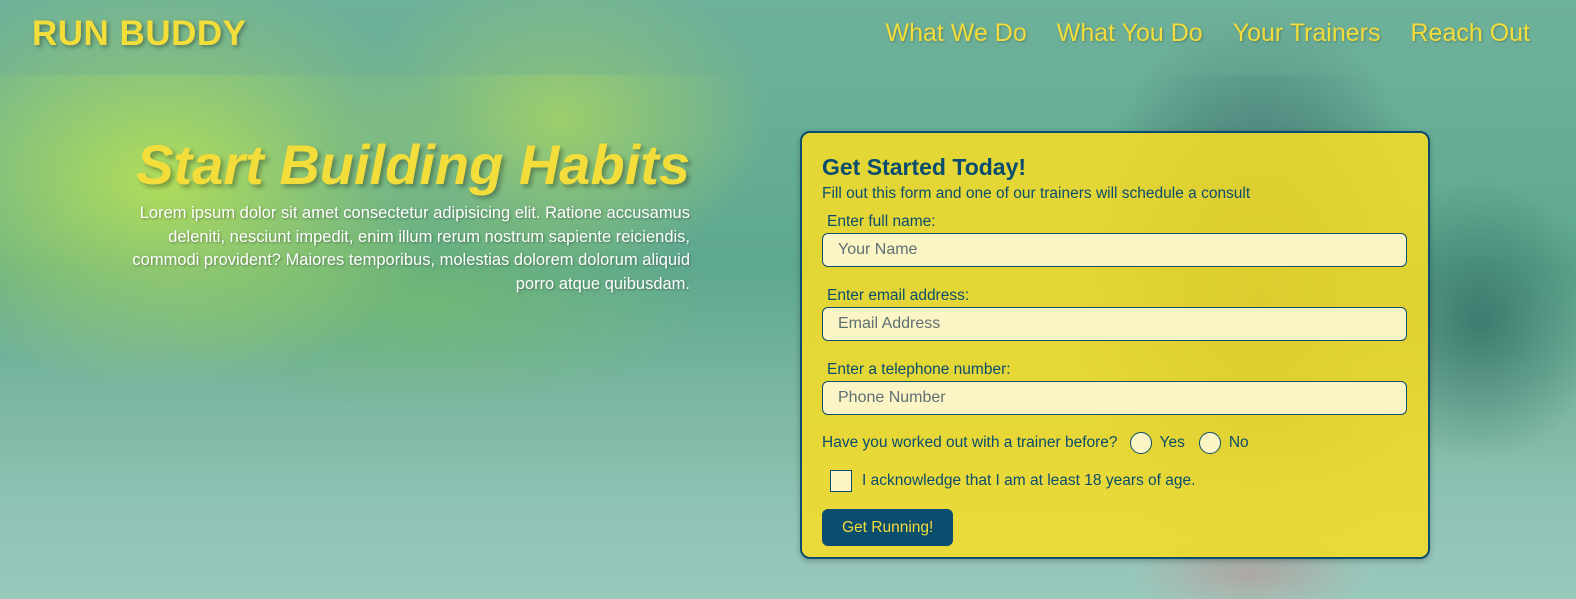 This screenshot has width=1576, height=599. I want to click on nav-link-reach-out: Reach Out, so click(1470, 33).